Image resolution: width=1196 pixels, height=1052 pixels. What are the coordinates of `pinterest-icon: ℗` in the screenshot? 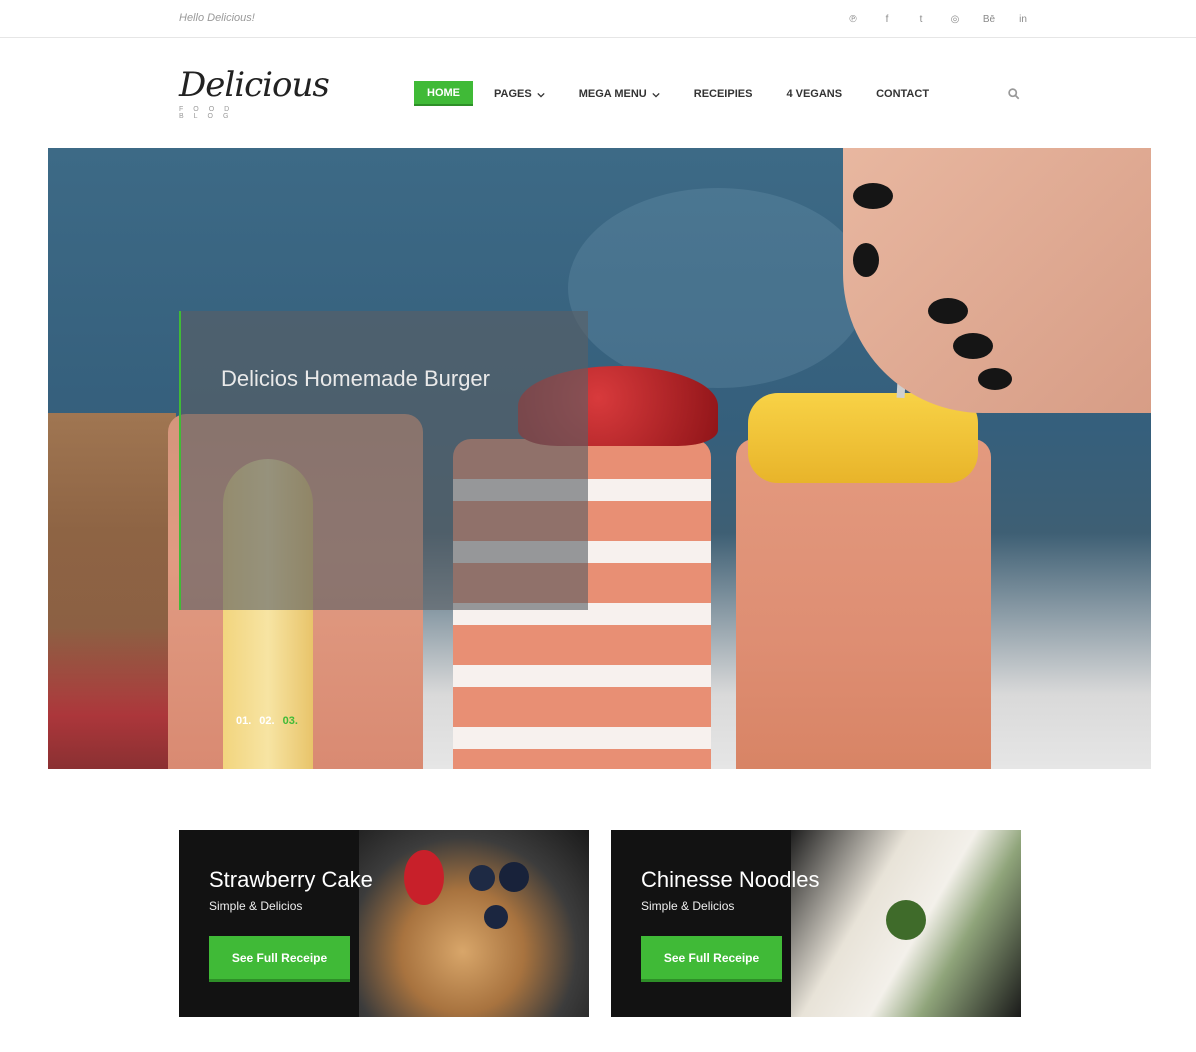 It's located at (853, 19).